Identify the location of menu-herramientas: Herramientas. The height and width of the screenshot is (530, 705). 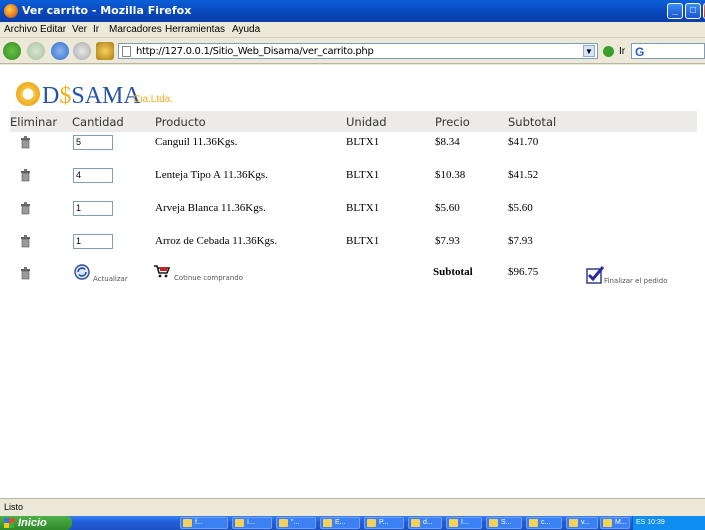
(195, 29).